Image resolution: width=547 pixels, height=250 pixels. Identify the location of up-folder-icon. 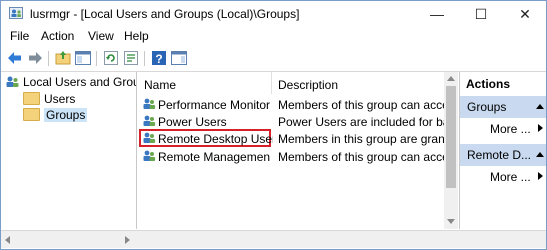
(63, 58).